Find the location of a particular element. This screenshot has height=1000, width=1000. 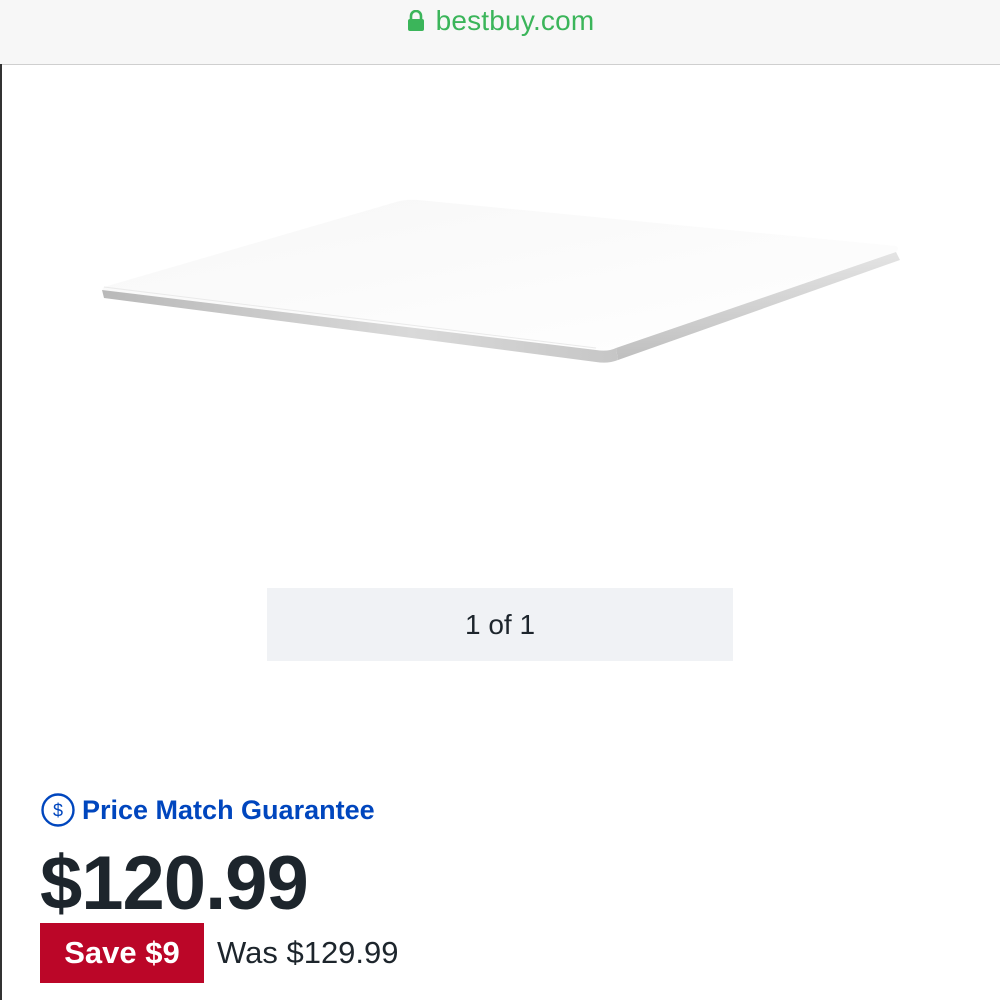

dollar-circle-icon: $ is located at coordinates (58, 810).